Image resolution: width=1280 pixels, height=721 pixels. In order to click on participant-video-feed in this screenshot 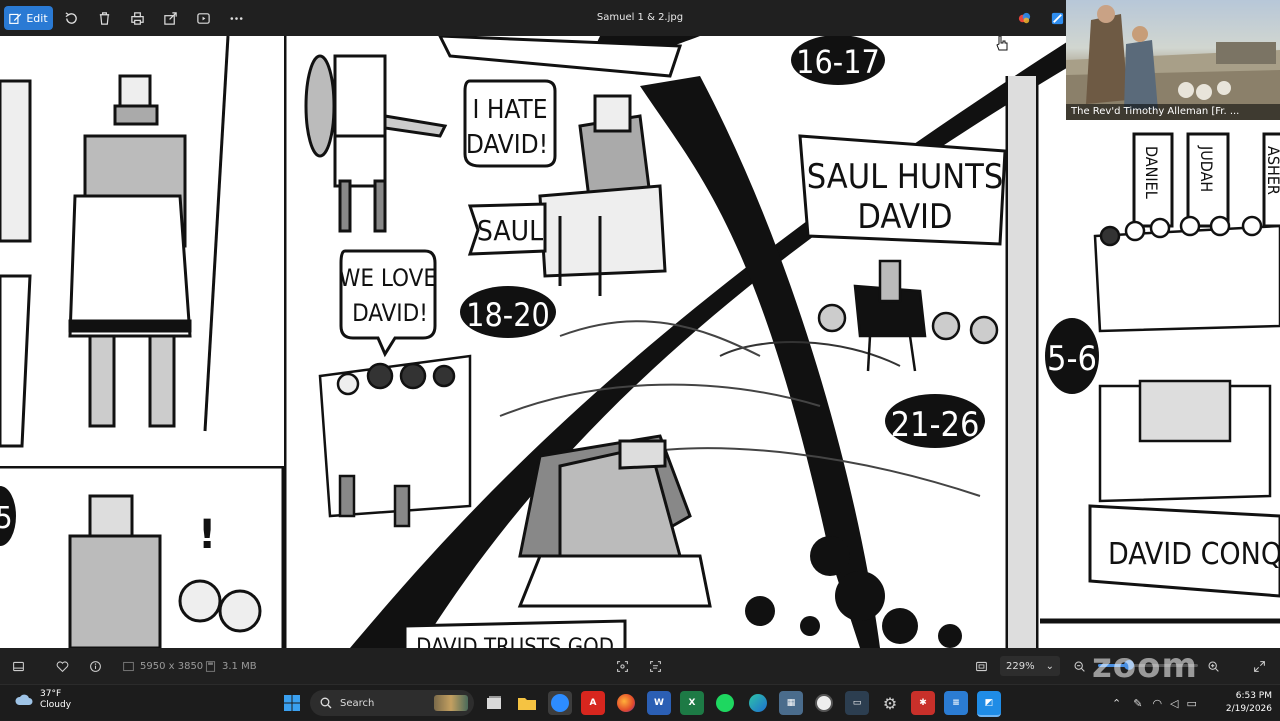, I will do `click(1173, 62)`.